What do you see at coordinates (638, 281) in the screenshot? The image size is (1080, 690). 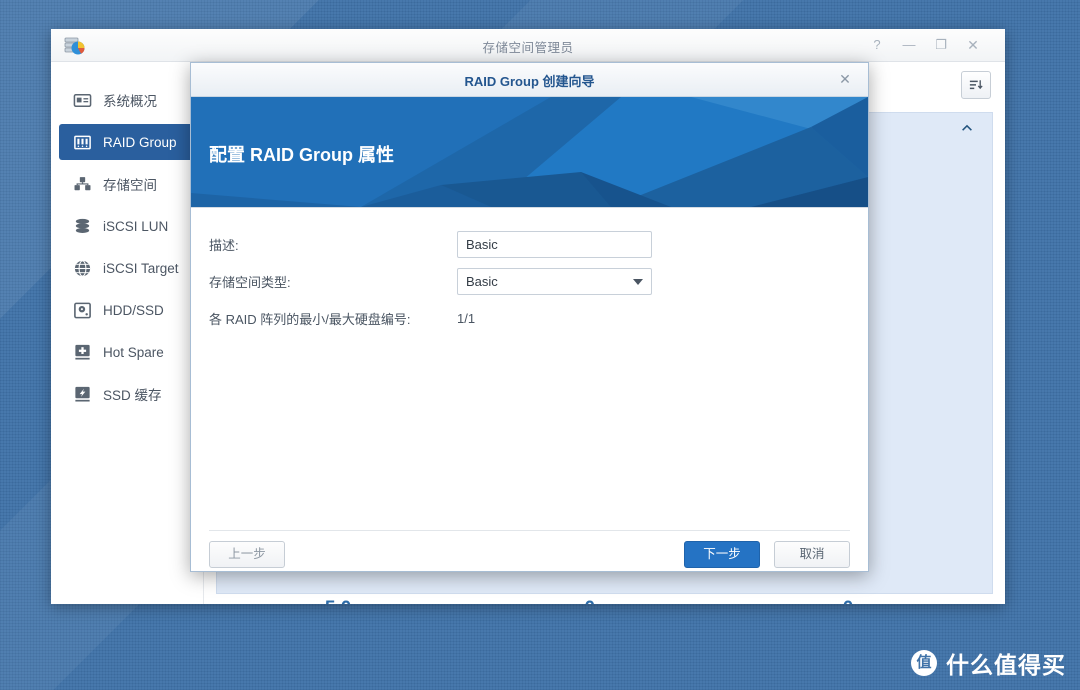 I see `chevron-down-icon` at bounding box center [638, 281].